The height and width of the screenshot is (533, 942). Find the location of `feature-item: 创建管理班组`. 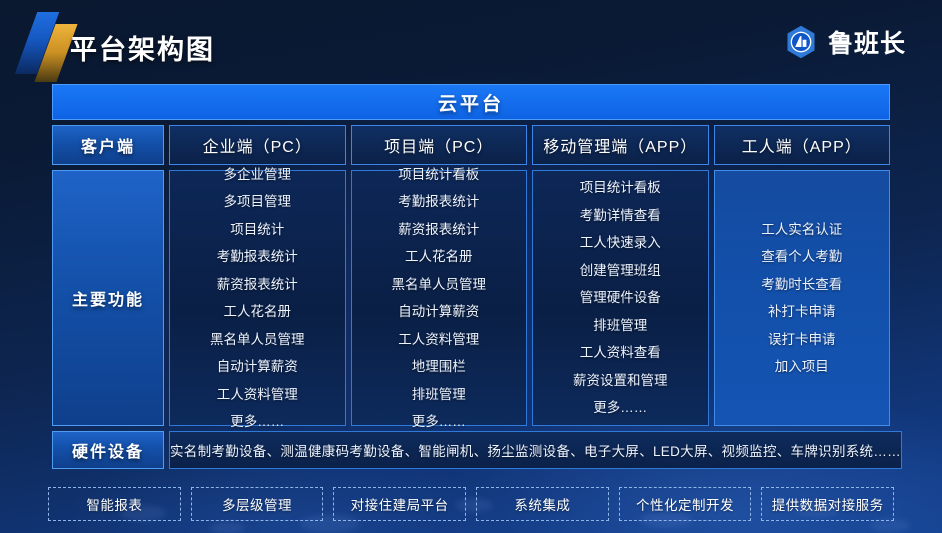

feature-item: 创建管理班组 is located at coordinates (620, 270).